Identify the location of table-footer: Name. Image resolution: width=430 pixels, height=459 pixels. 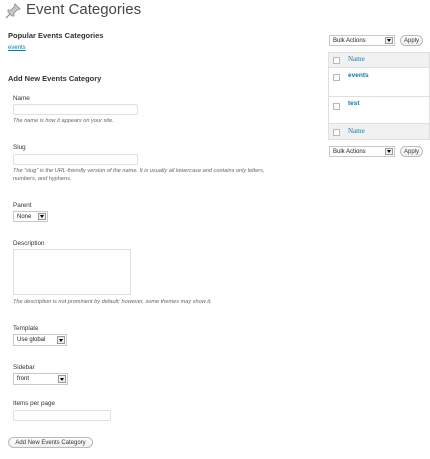
(379, 131).